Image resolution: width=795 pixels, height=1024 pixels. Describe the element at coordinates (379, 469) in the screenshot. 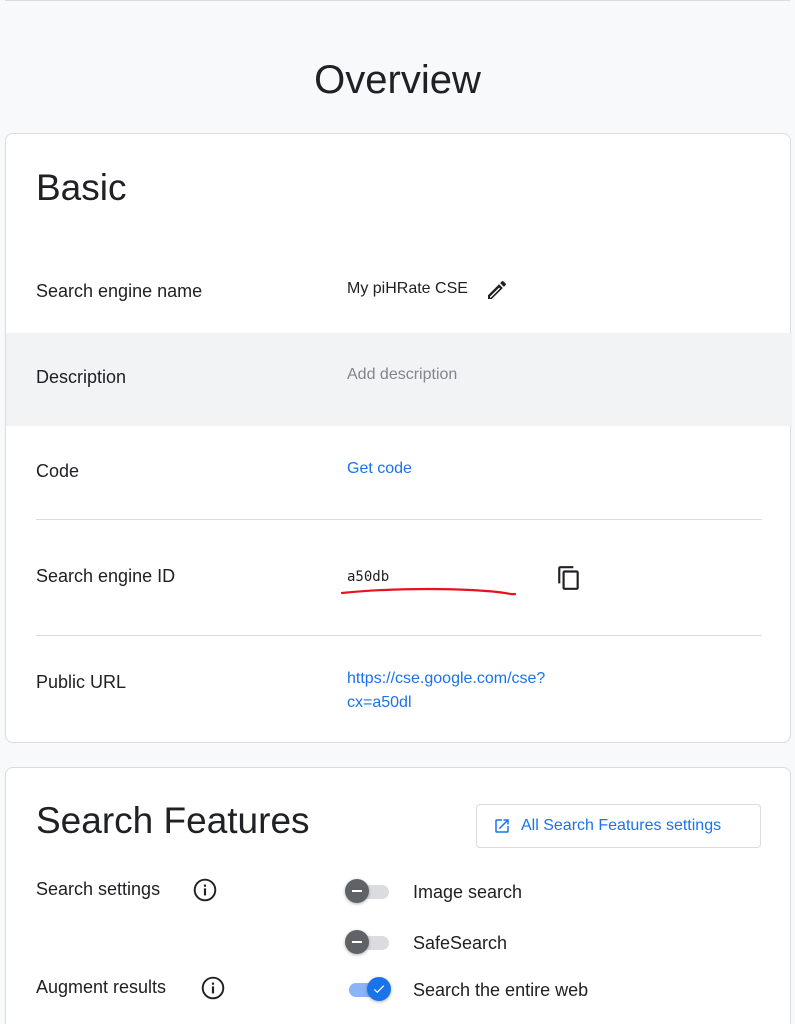

I see `get-code-link: Get code` at that location.